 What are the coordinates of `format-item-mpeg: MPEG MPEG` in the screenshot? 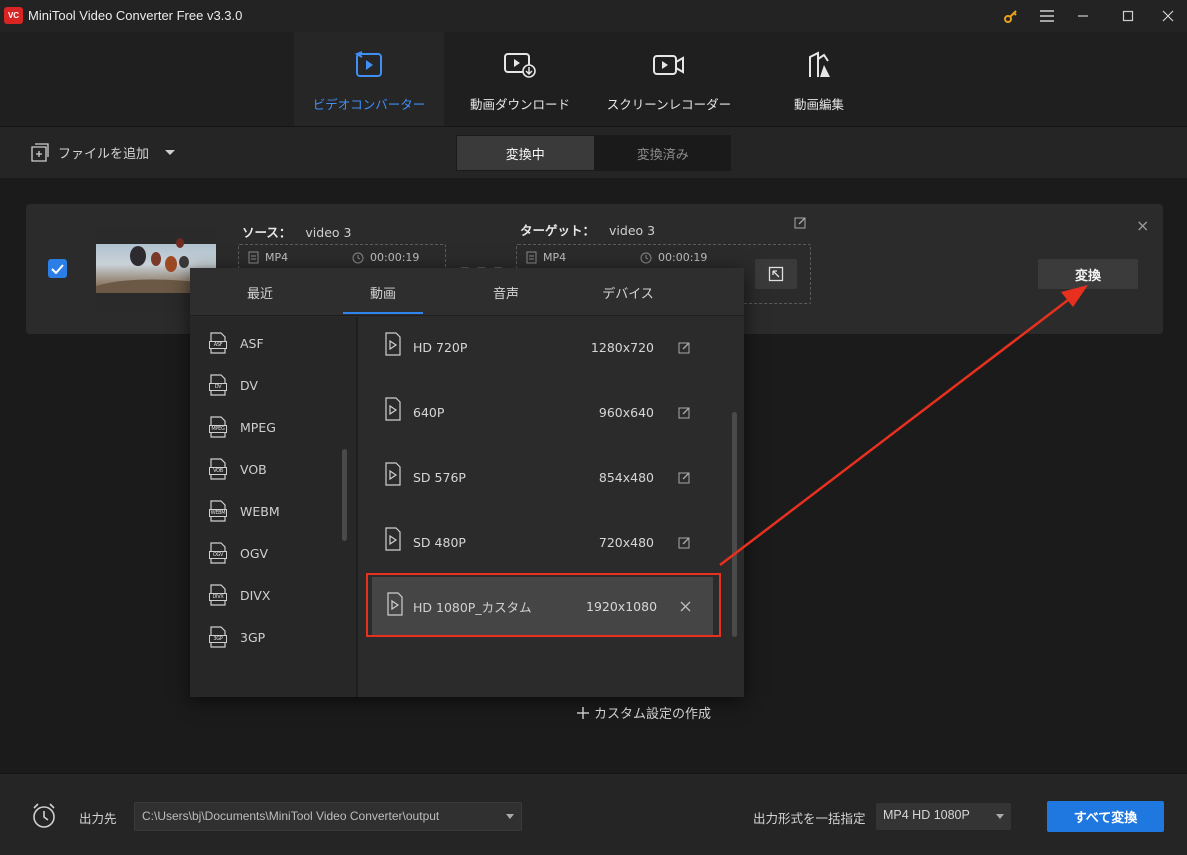 It's located at (242, 427).